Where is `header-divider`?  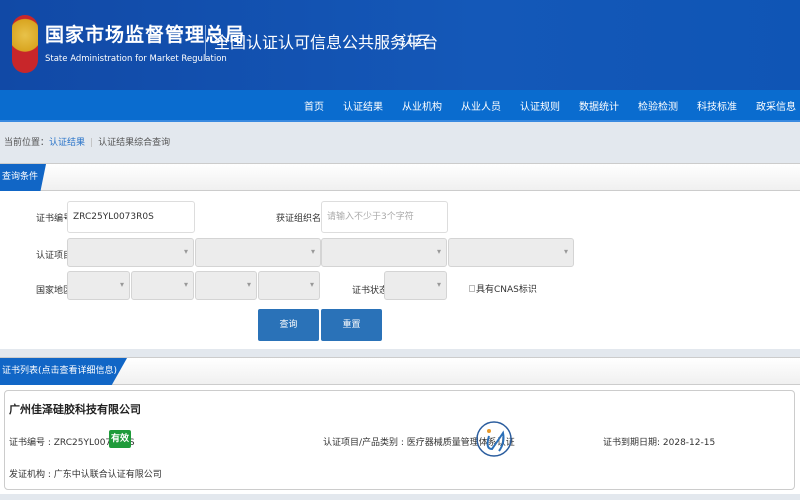 header-divider is located at coordinates (205, 42).